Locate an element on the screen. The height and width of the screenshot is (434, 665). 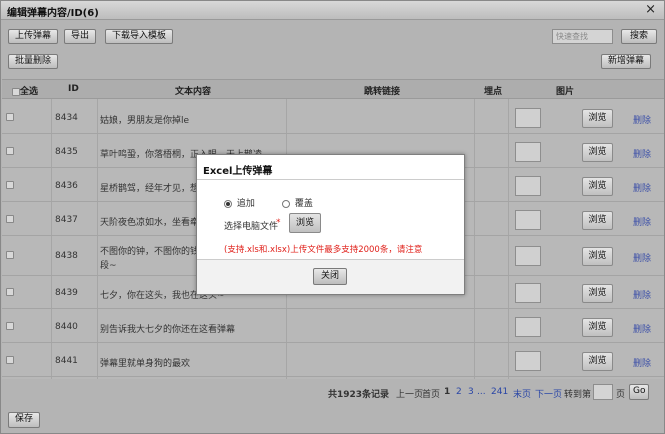
table-row: 8434 姑娘，男朋友是你掉le 浏览 删除 is located at coordinates (333, 117).